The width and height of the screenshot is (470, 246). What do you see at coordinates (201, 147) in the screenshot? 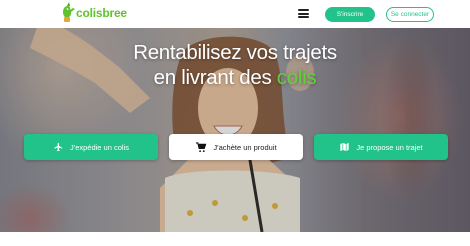
I see `cart-icon` at bounding box center [201, 147].